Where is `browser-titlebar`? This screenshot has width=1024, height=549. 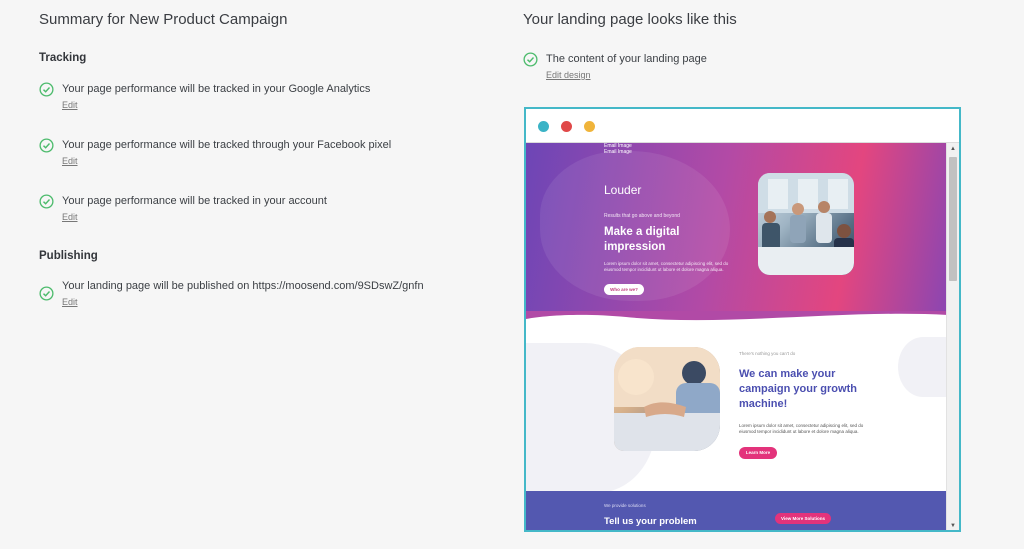 browser-titlebar is located at coordinates (742, 126).